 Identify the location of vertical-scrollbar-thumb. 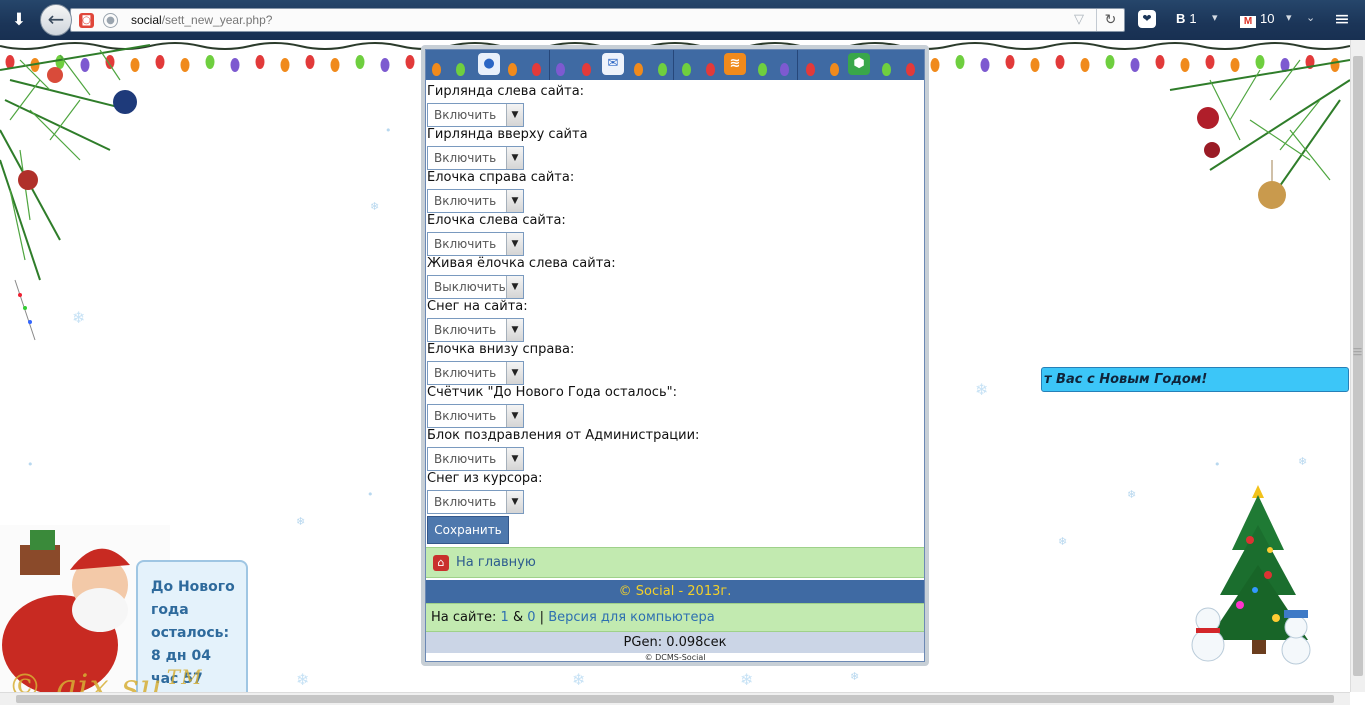
(1358, 366).